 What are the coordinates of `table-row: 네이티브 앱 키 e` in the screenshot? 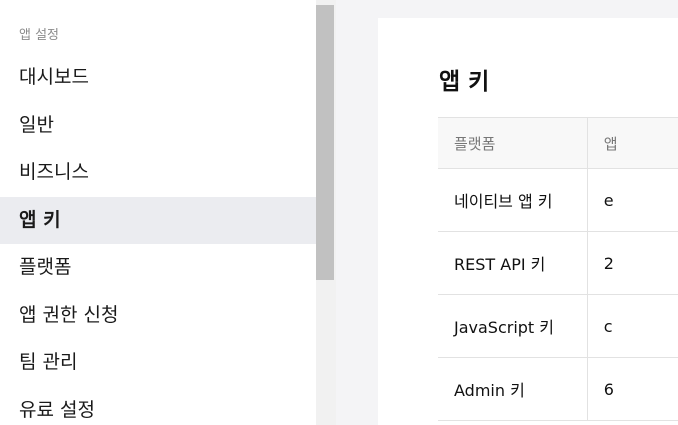 It's located at (558, 200).